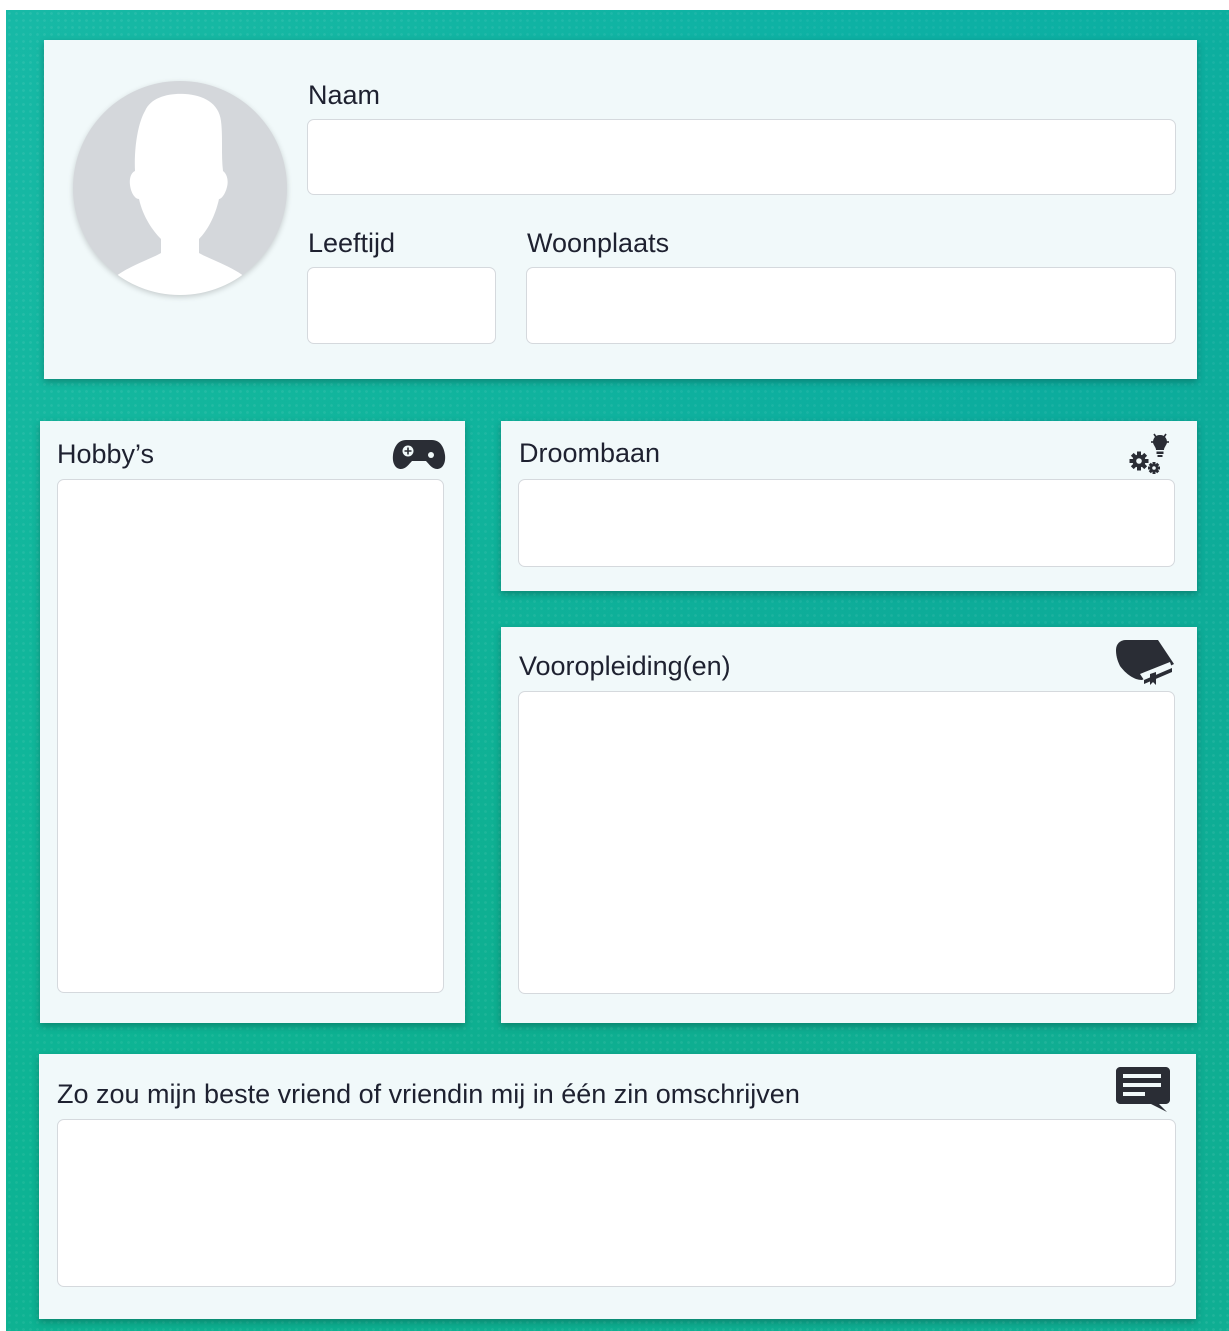 This screenshot has width=1229, height=1331. Describe the element at coordinates (180, 194) in the screenshot. I see `person-silhouette-icon` at that location.